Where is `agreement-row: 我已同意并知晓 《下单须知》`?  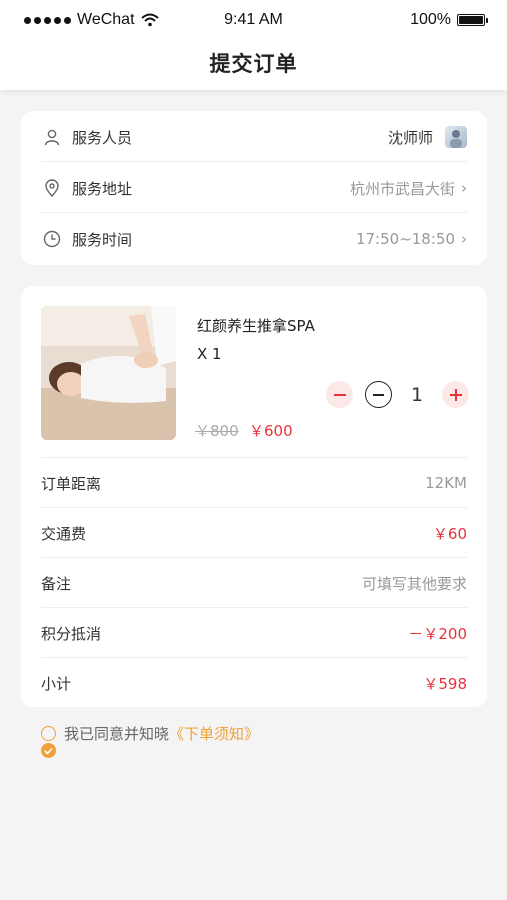 agreement-row: 我已同意并知晓 《下单须知》 is located at coordinates (150, 733).